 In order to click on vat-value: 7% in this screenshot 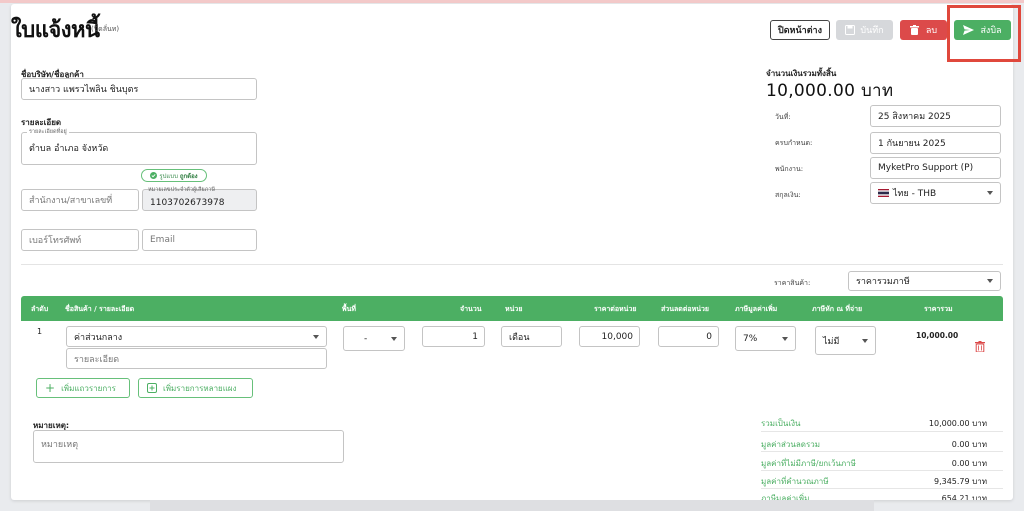, I will do `click(750, 338)`.